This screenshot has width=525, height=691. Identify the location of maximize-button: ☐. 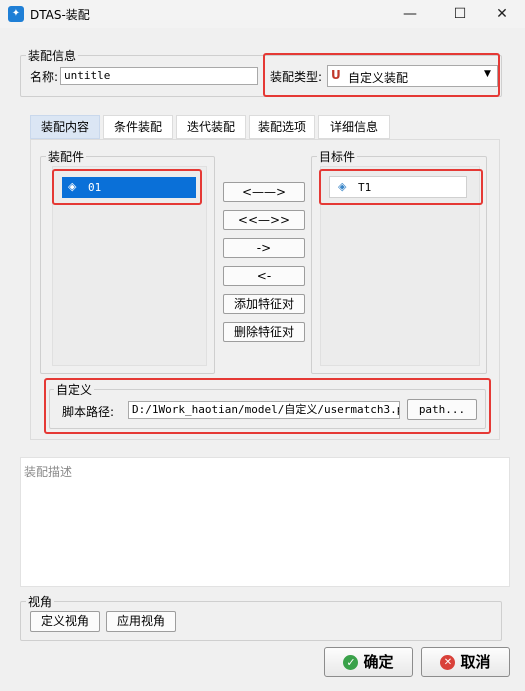
(460, 14).